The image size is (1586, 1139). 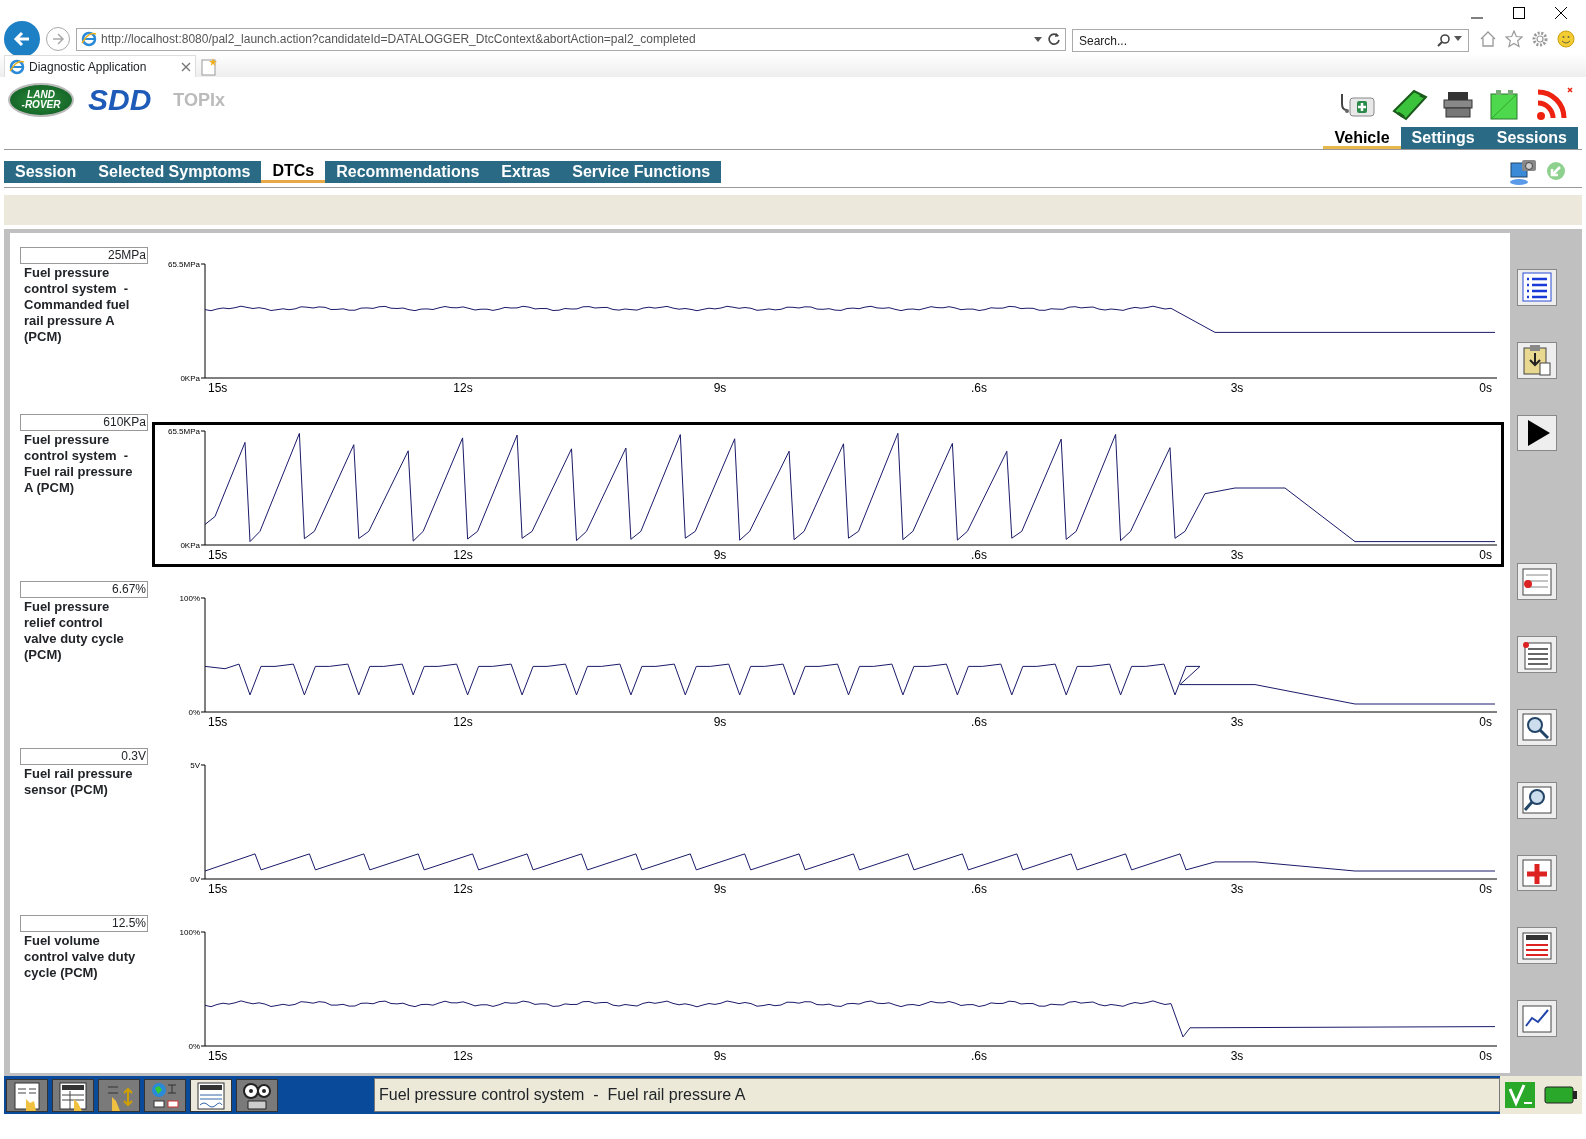 I want to click on nav-tab: Session, so click(x=46, y=172).